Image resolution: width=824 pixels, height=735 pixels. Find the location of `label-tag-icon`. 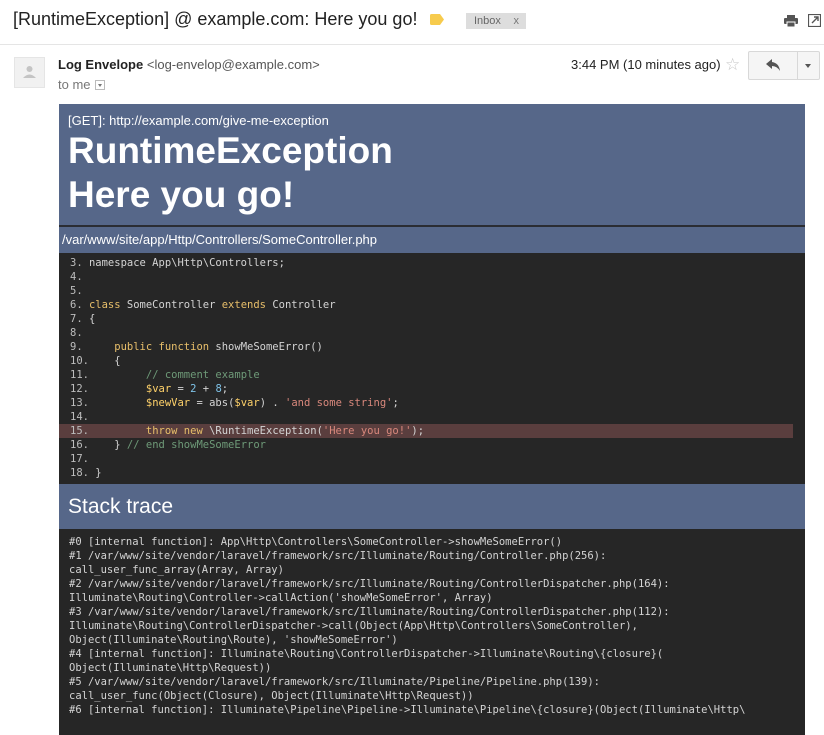

label-tag-icon is located at coordinates (437, 19).